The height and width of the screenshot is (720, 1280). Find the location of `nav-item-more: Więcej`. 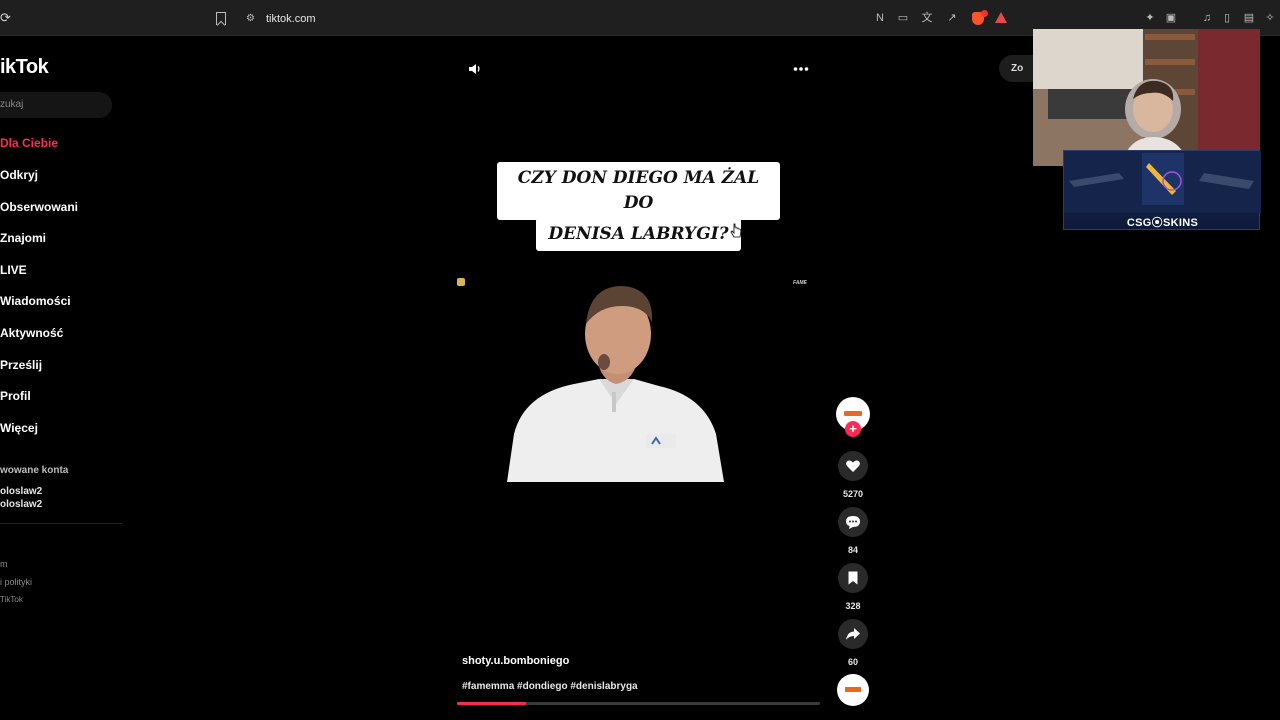

nav-item-more: Więcej is located at coordinates (19, 428).